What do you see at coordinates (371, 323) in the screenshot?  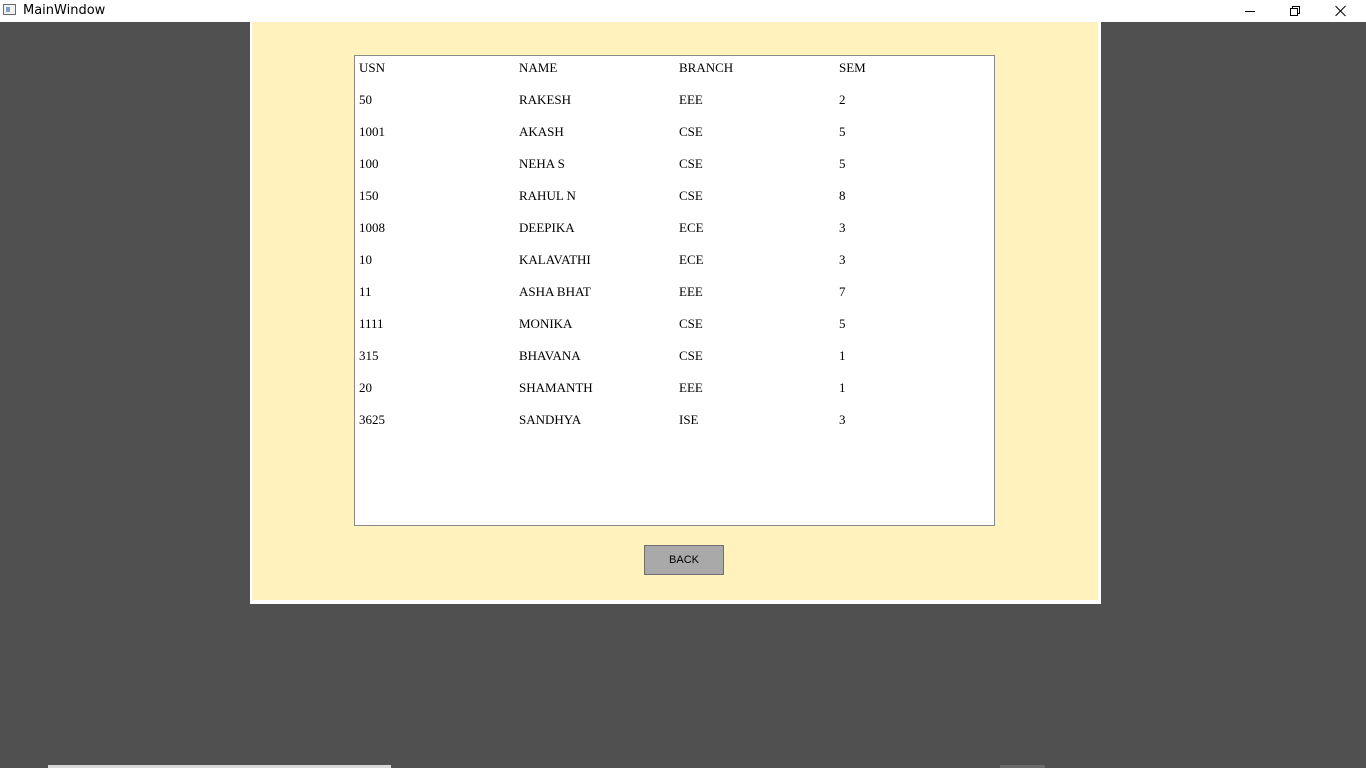 I see `cell-usn: 1111` at bounding box center [371, 323].